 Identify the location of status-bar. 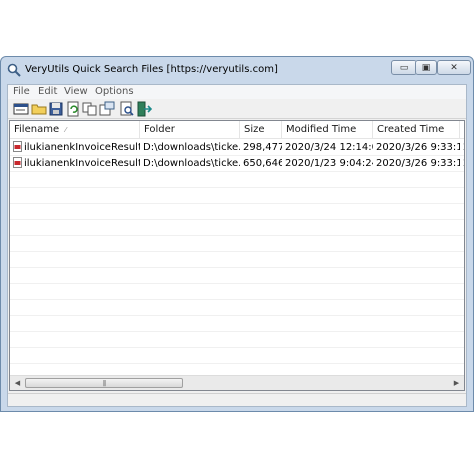
(237, 399).